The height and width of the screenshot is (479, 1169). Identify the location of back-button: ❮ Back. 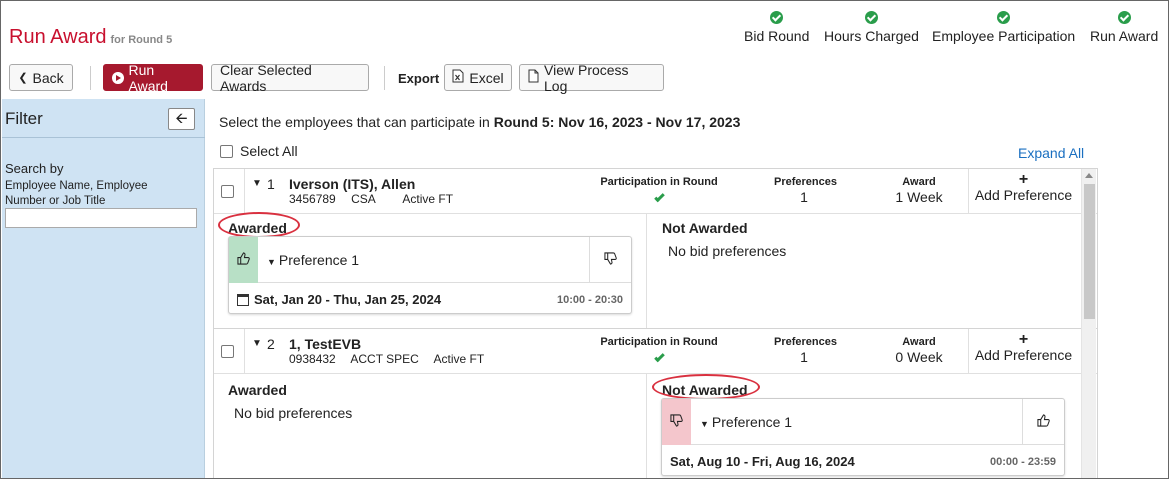
(41, 77).